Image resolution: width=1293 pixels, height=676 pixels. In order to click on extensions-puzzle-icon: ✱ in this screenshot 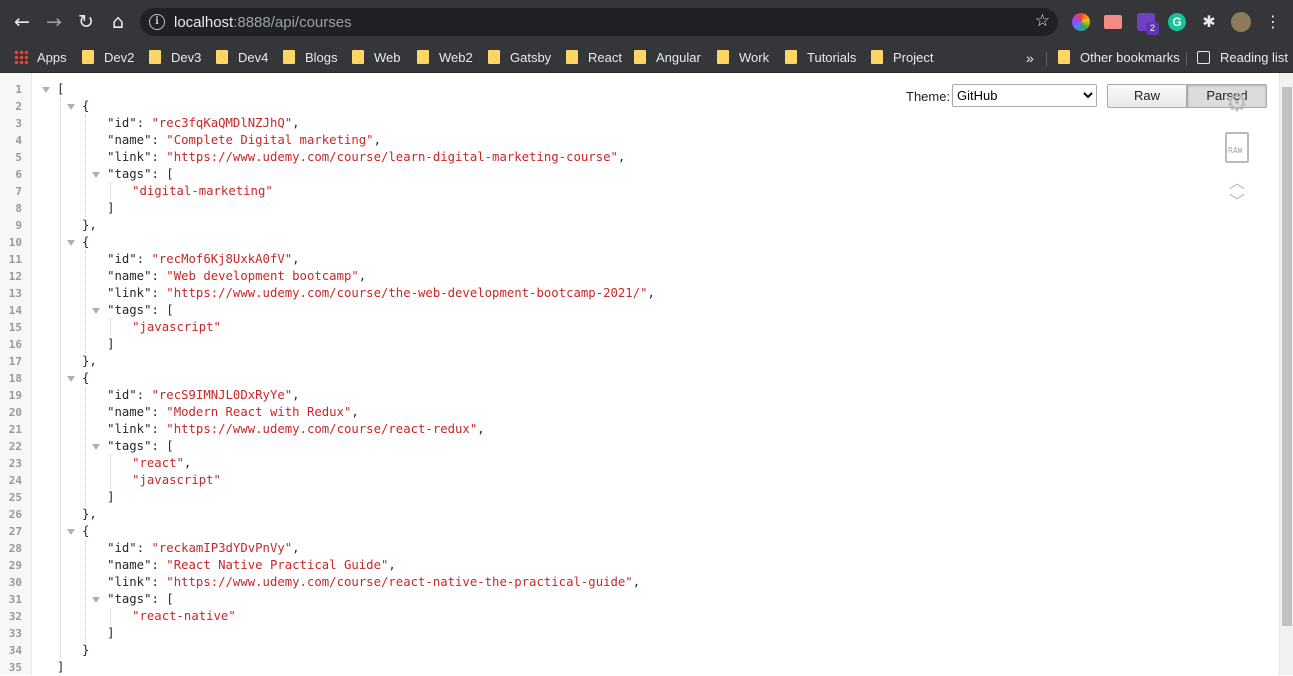, I will do `click(1209, 22)`.